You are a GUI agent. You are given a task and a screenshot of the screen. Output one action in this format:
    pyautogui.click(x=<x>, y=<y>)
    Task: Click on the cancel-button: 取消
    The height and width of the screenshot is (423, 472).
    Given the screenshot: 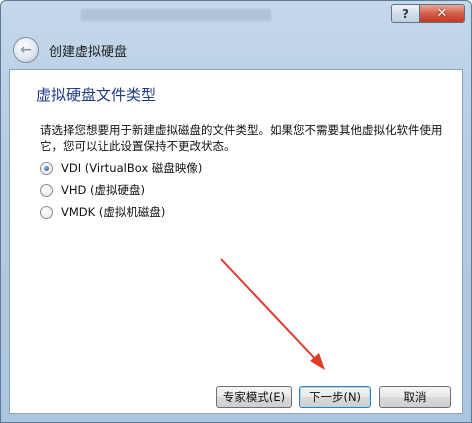 What is the action you would take?
    pyautogui.click(x=415, y=397)
    